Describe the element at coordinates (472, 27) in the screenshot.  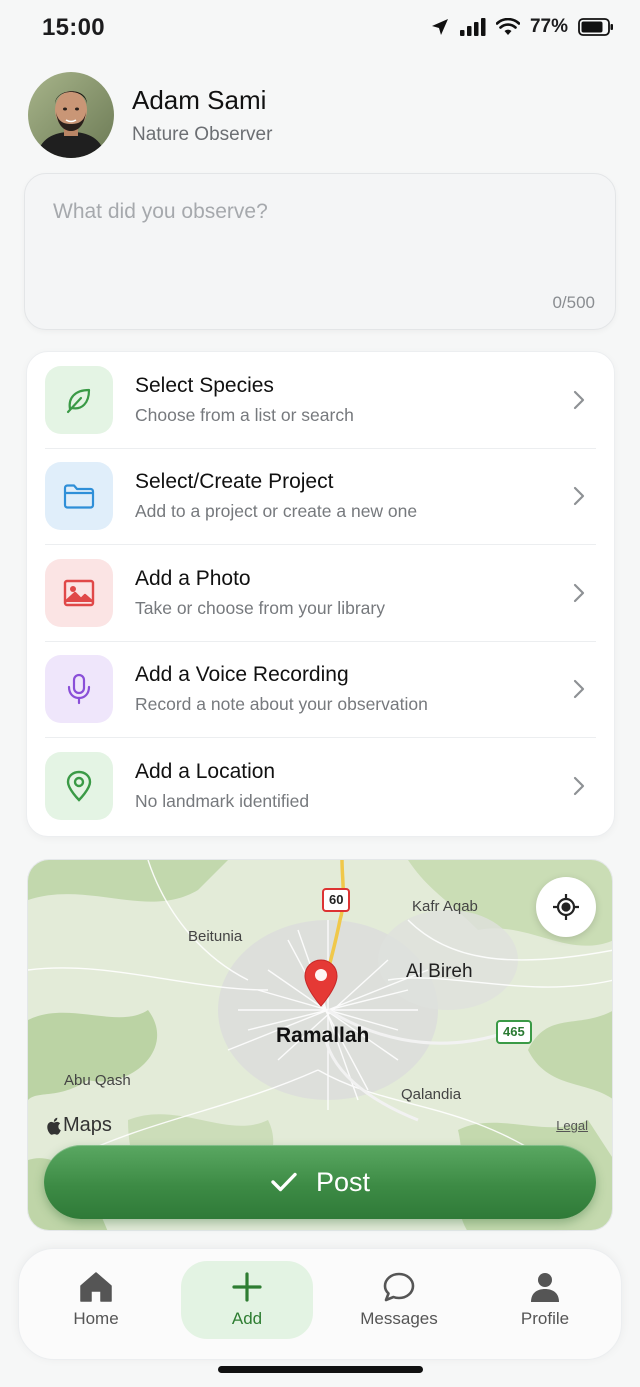
I see `cellular-signal-icon` at that location.